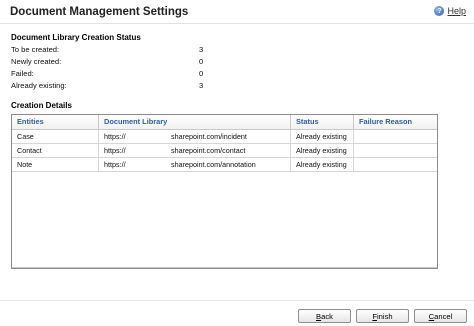 The image size is (474, 326). I want to click on entity-cell: Contact, so click(55, 150).